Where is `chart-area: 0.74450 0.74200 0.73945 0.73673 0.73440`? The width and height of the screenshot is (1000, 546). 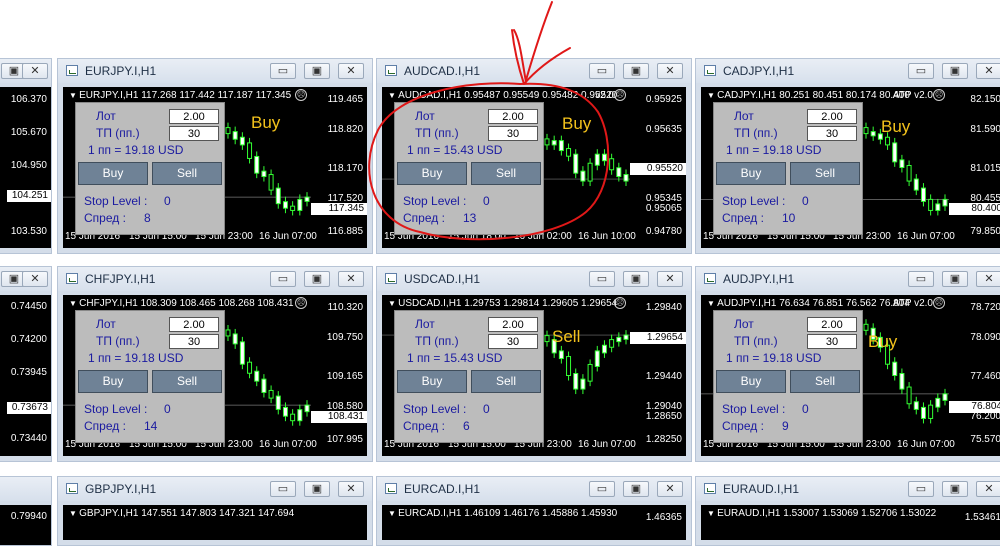
chart-area: 0.74450 0.74200 0.73945 0.73673 0.73440 is located at coordinates (25, 375).